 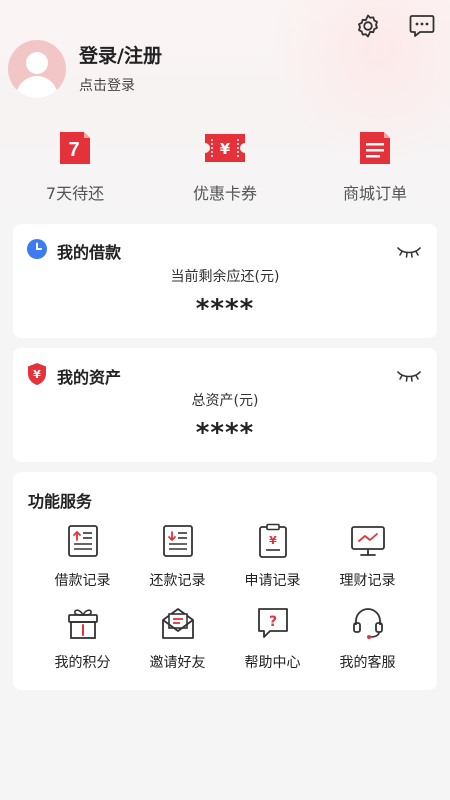 I want to click on quick-item-coupons: ¥ 优惠卡券, so click(x=225, y=166).